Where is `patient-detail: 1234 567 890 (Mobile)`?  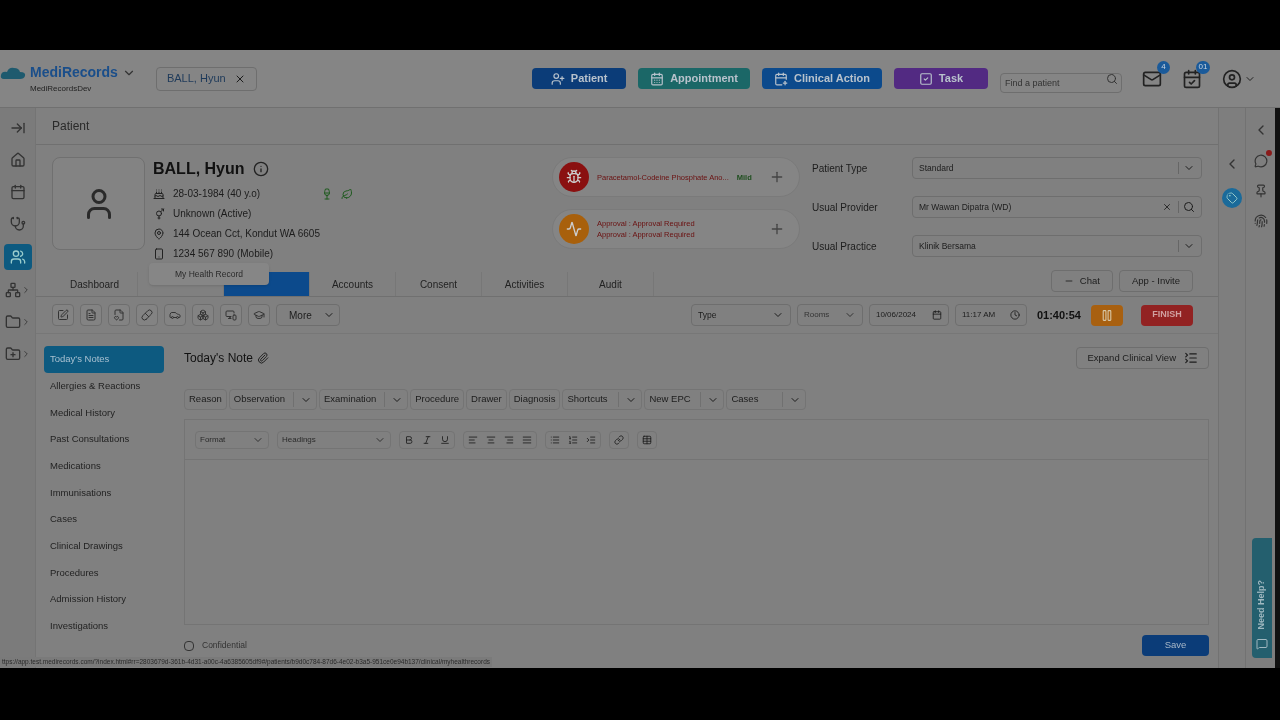
patient-detail: 1234 567 890 (Mobile) is located at coordinates (223, 254).